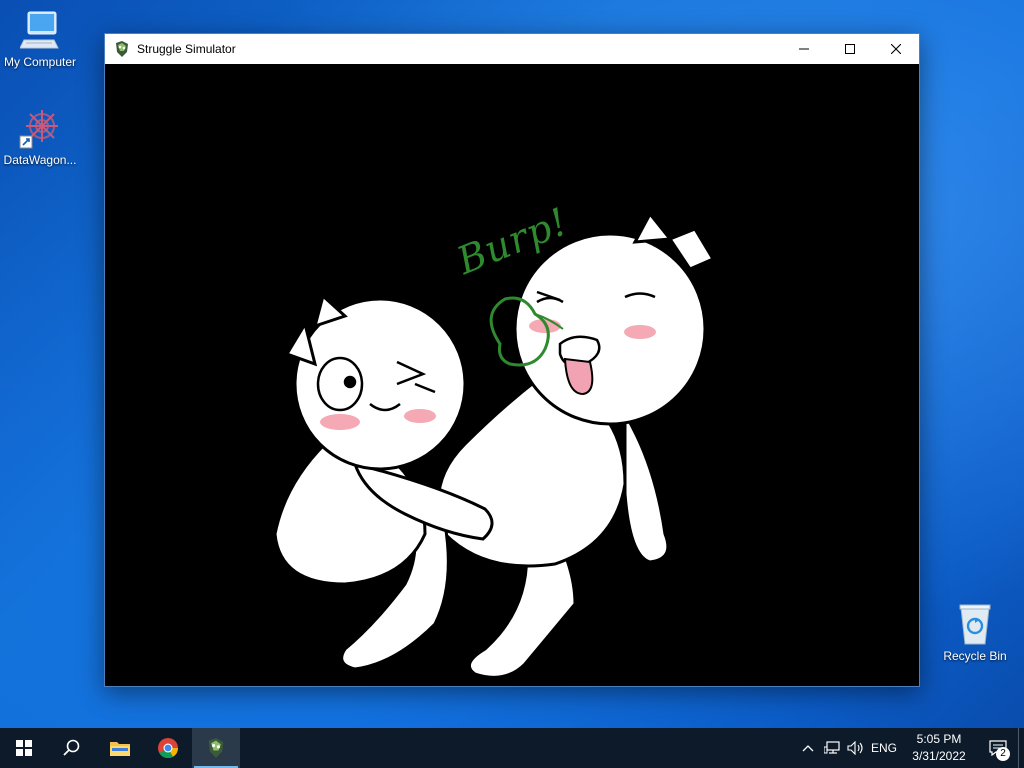  Describe the element at coordinates (939, 748) in the screenshot. I see `clock: 5:05 PM 3/31/2022` at that location.